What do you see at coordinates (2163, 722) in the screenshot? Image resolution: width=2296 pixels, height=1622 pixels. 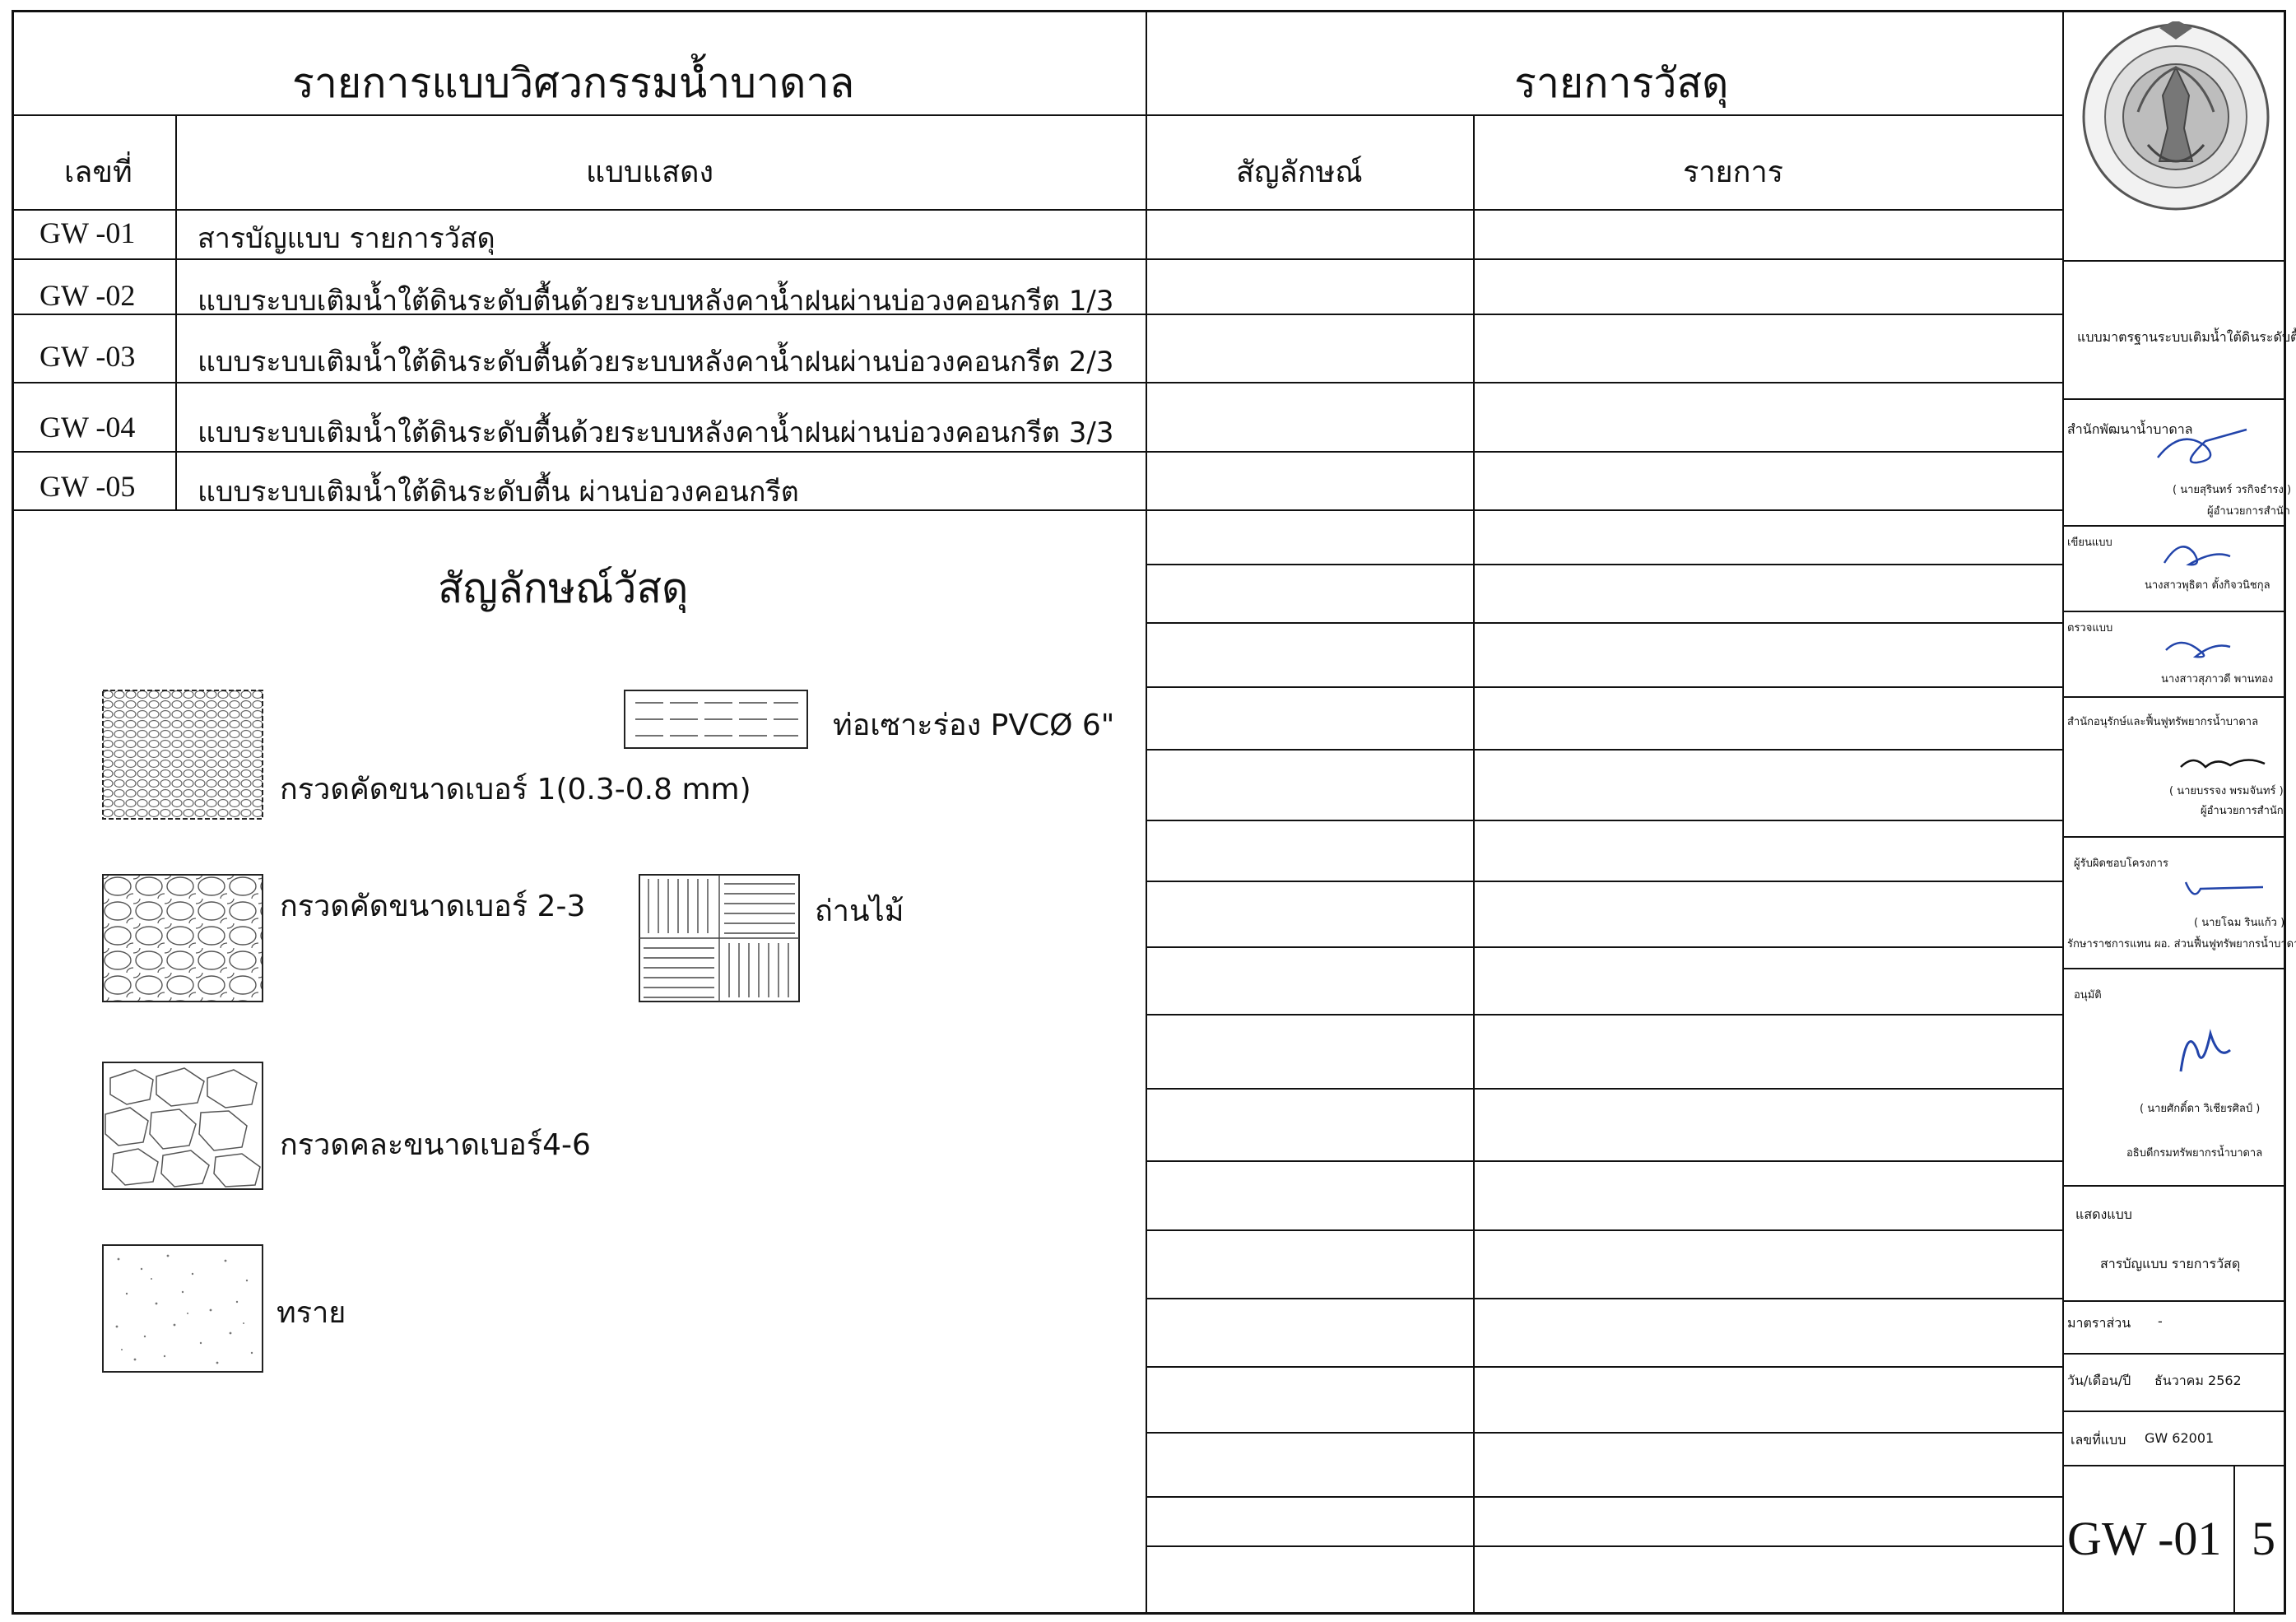 I see `office-label-2: สำนักอนุรักษ์และฟื้นฟูทรัพยากรน้ำบาดาล` at bounding box center [2163, 722].